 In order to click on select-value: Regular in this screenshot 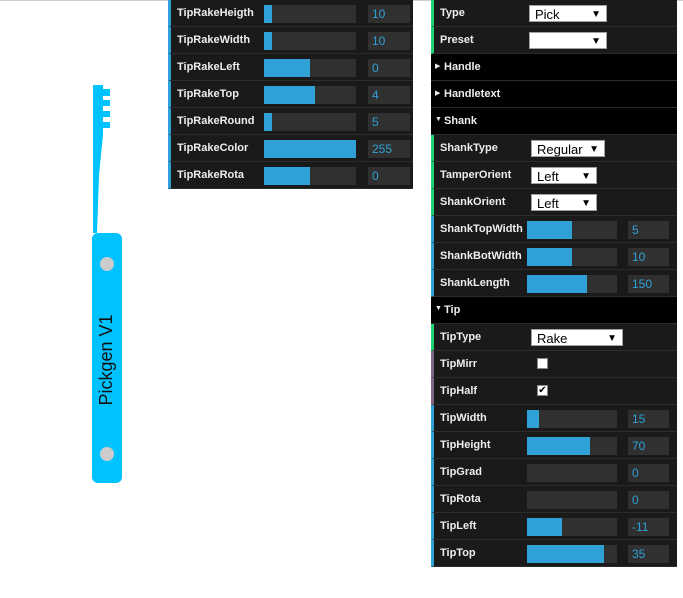, I will do `click(560, 149)`.